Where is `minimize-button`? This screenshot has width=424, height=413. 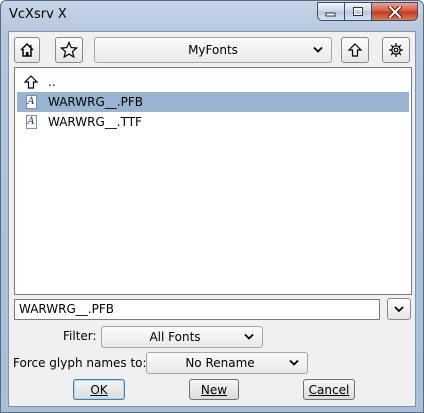
minimize-button is located at coordinates (330, 11).